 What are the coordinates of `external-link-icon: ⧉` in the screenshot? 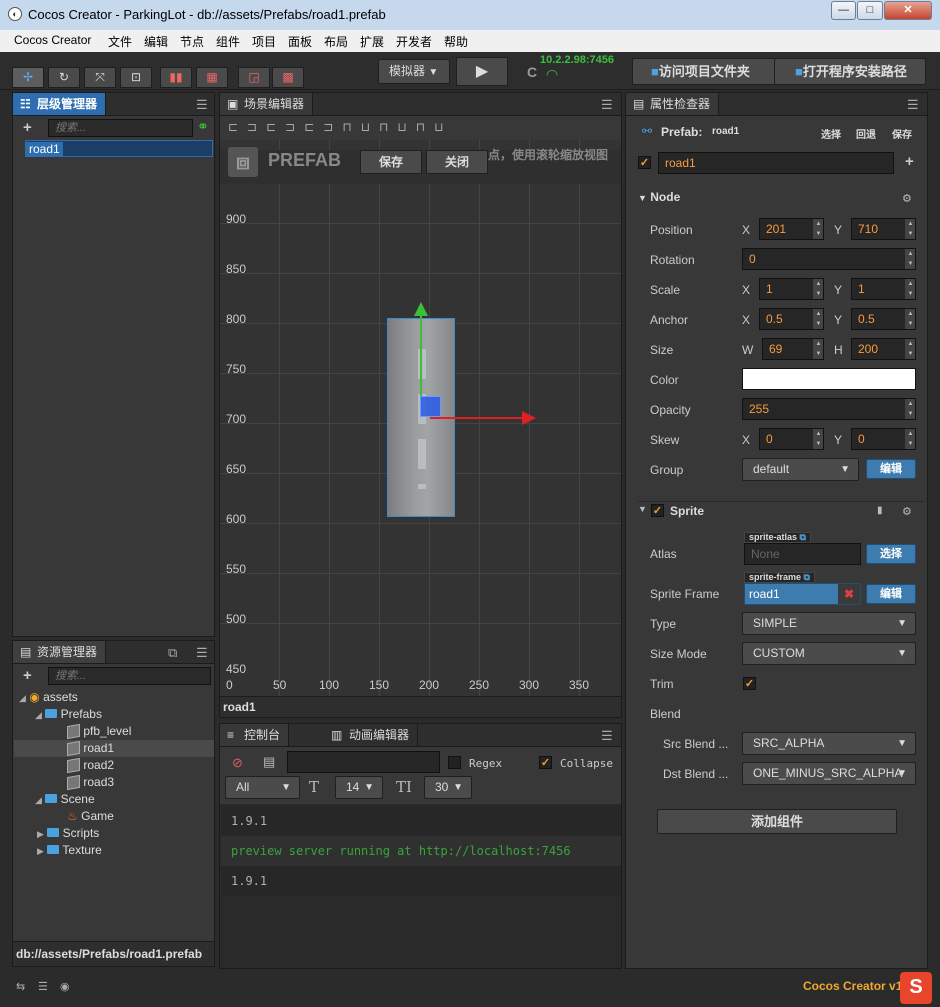 It's located at (803, 537).